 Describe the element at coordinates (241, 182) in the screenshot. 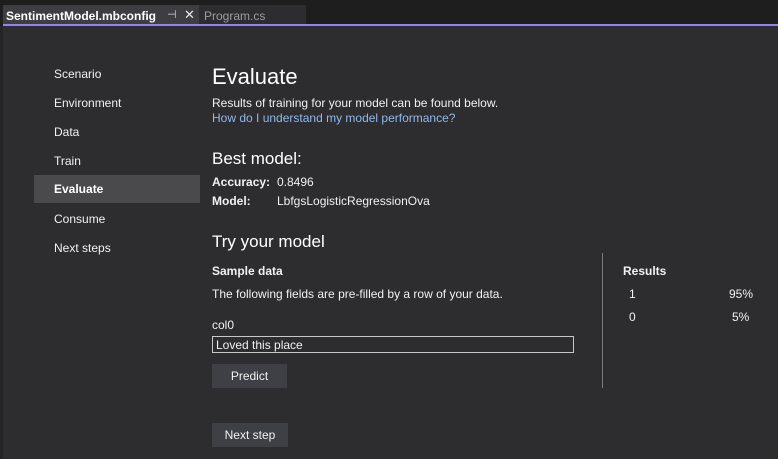

I see `accuracy-label: Accuracy:` at that location.